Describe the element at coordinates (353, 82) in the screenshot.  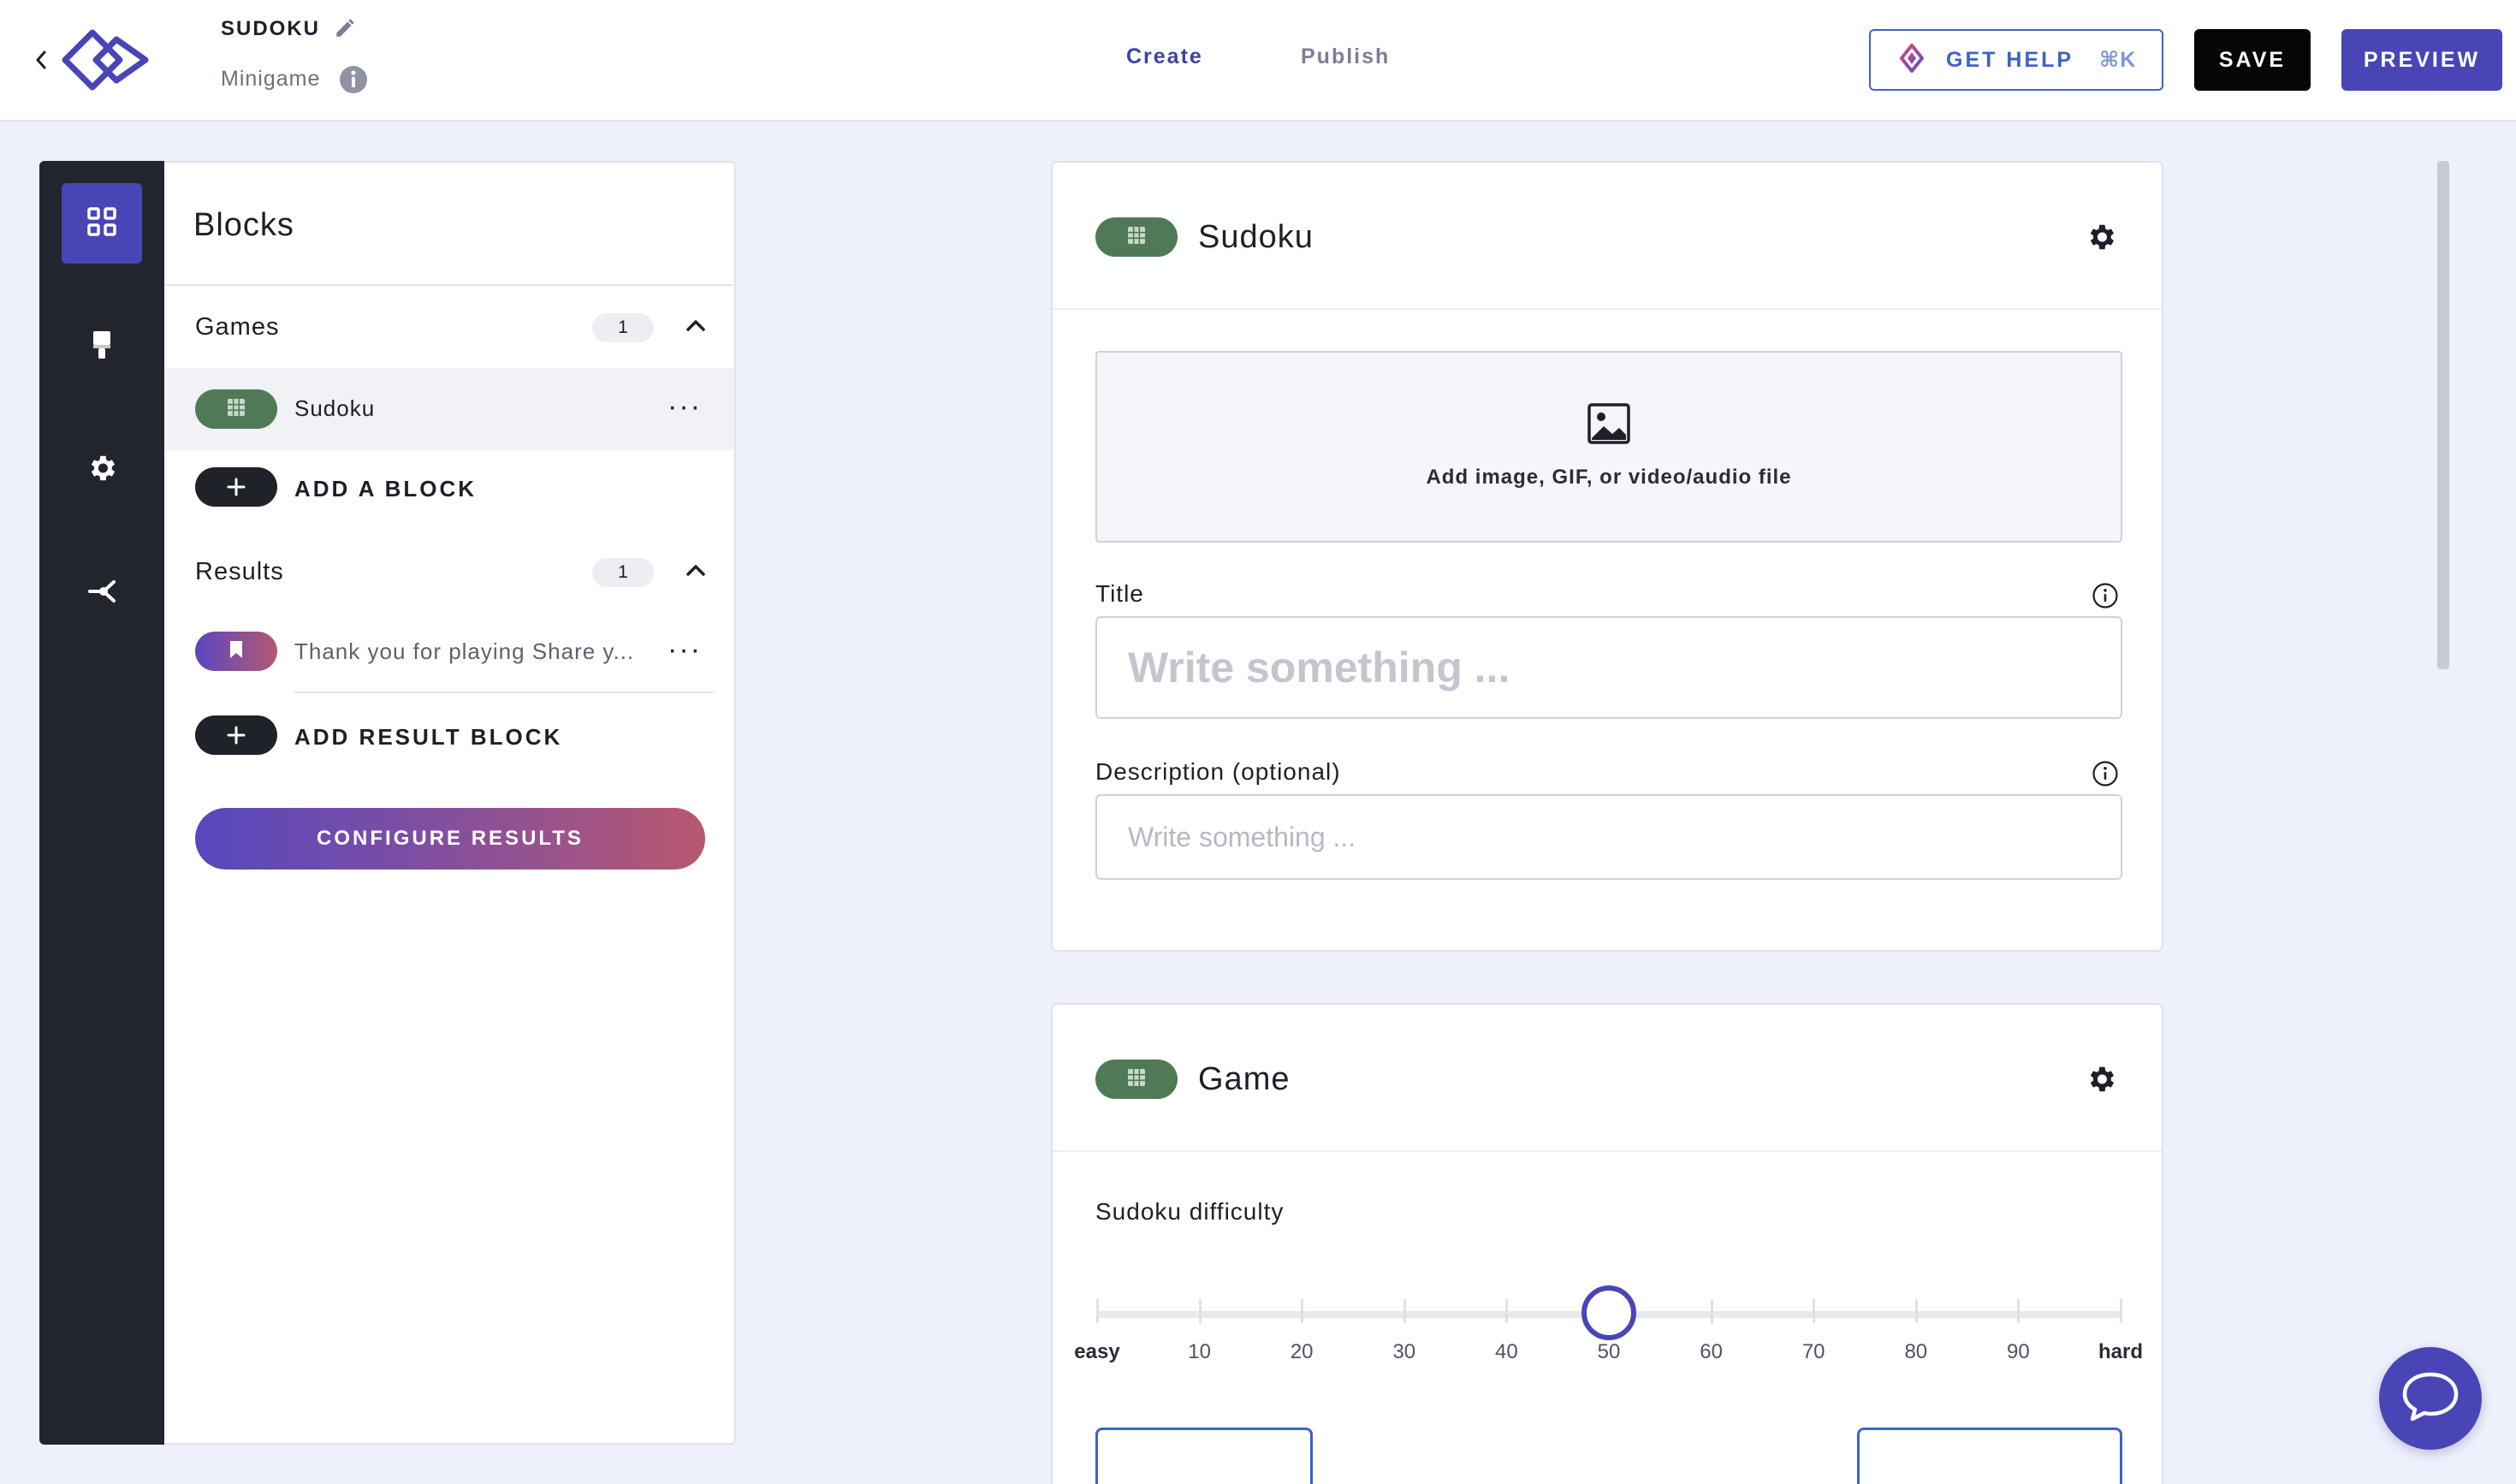
I see `info-icon` at that location.